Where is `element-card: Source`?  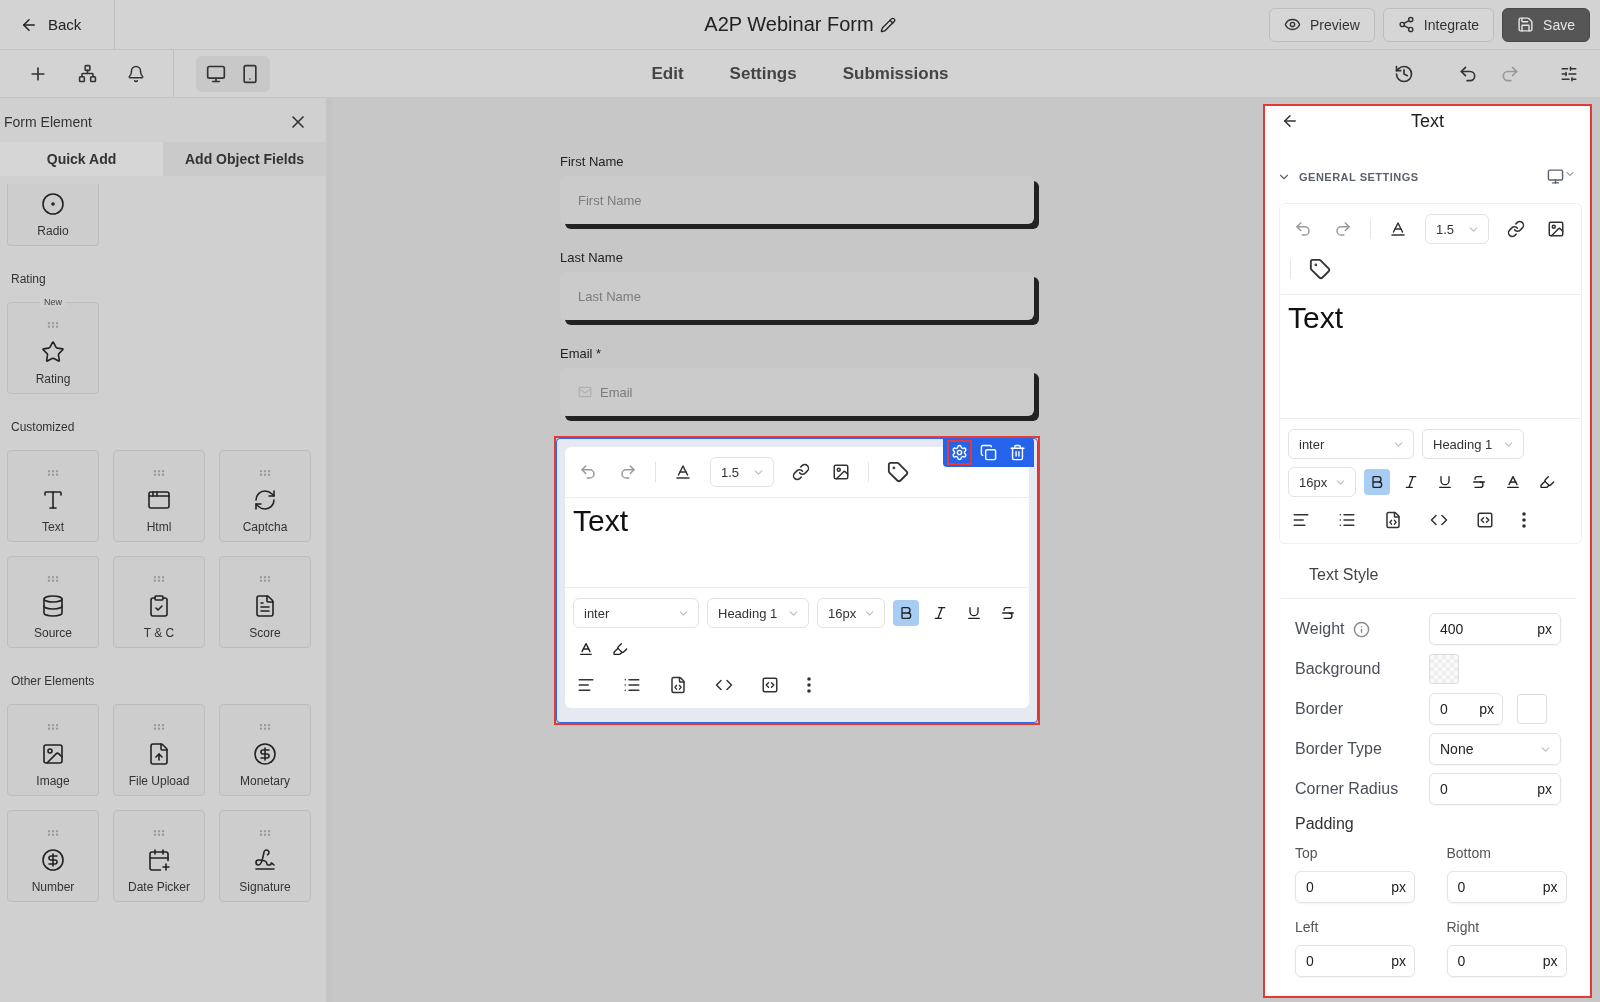 element-card: Source is located at coordinates (53, 602).